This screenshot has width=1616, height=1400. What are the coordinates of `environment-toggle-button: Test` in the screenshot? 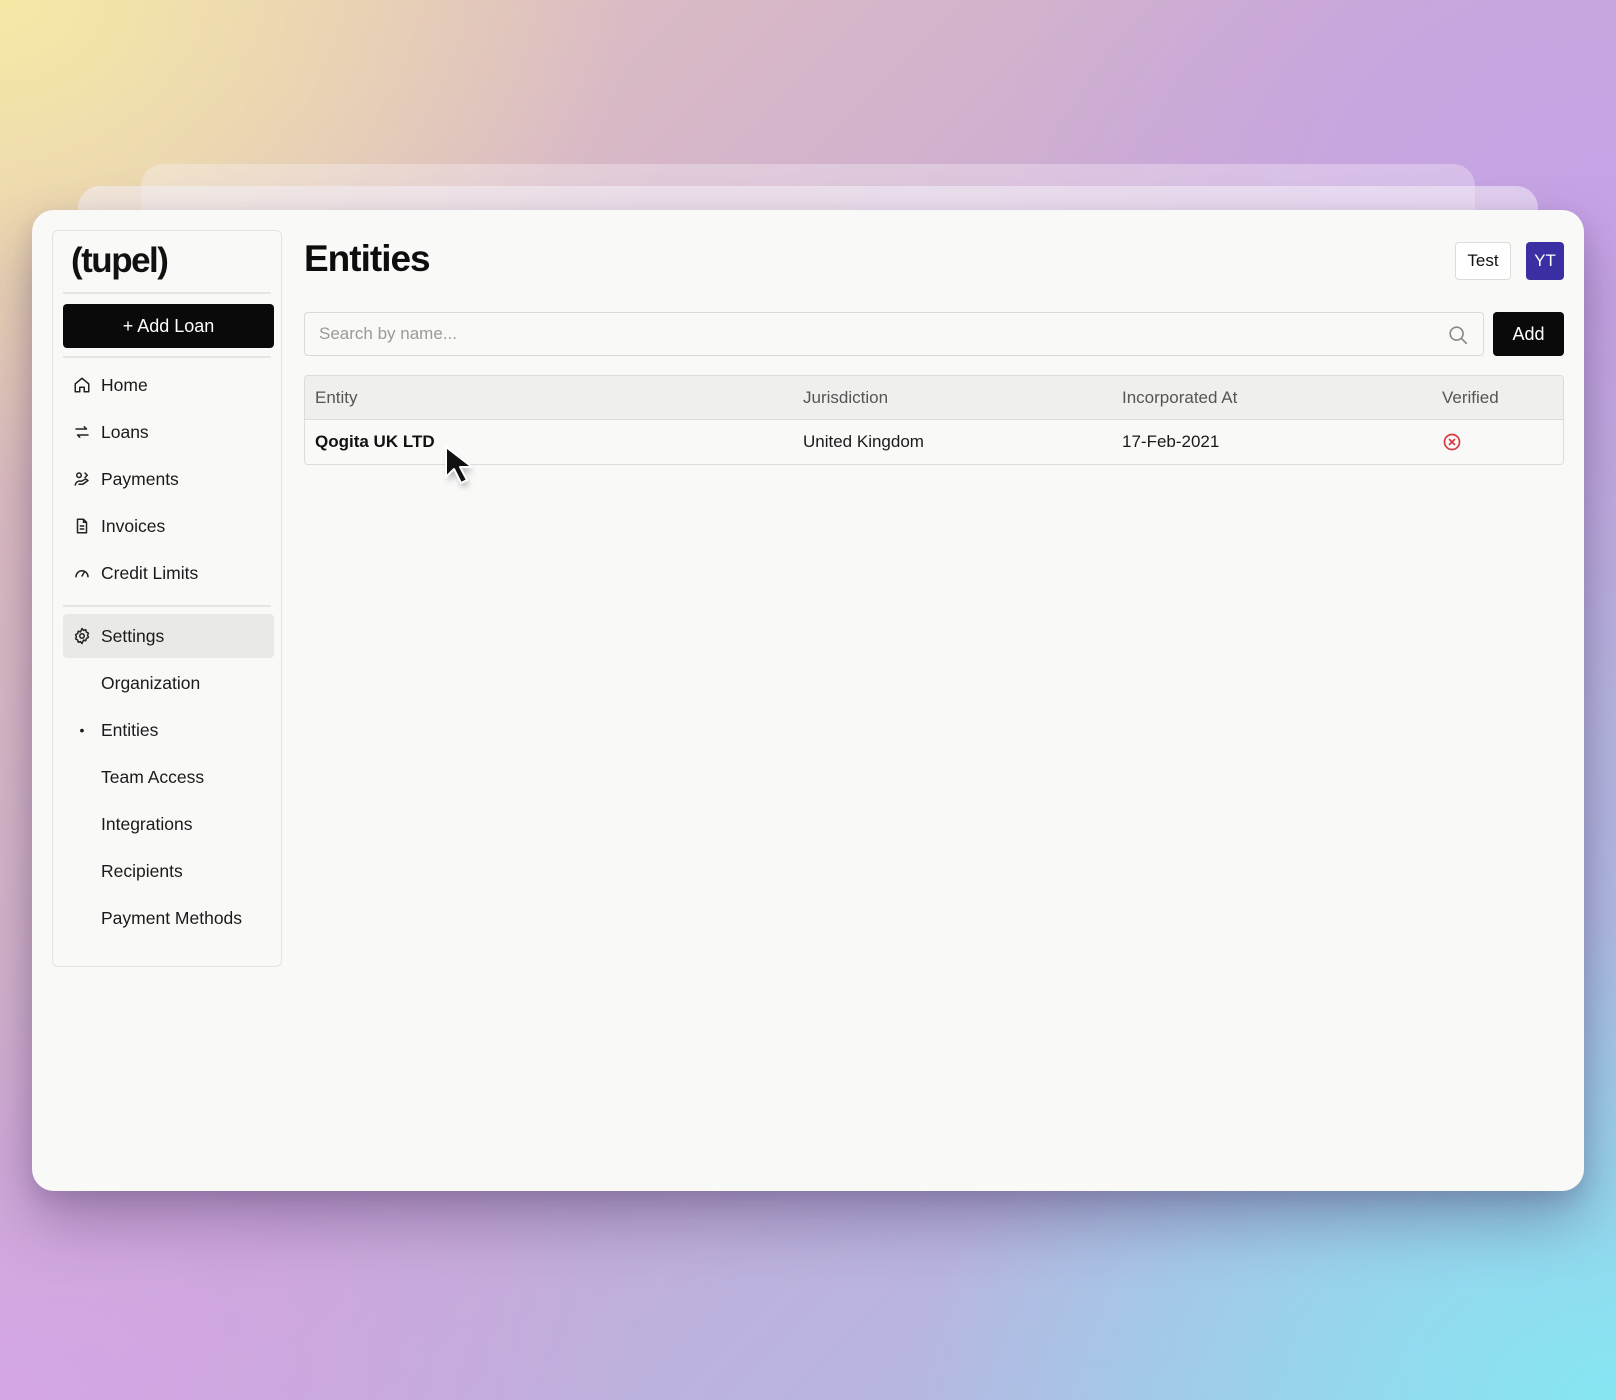 It's located at (1483, 261).